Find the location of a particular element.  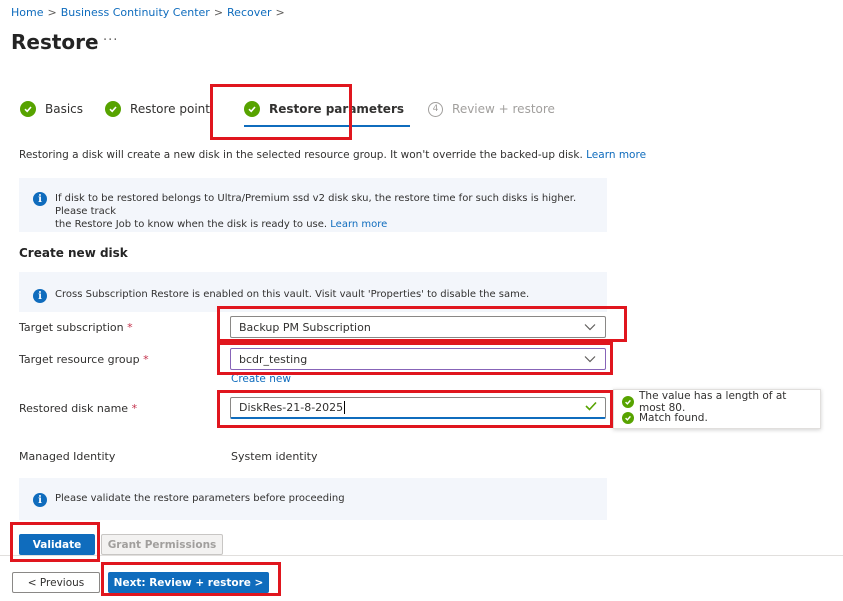

target-resource-group-label: Target resource group * is located at coordinates (84, 359).